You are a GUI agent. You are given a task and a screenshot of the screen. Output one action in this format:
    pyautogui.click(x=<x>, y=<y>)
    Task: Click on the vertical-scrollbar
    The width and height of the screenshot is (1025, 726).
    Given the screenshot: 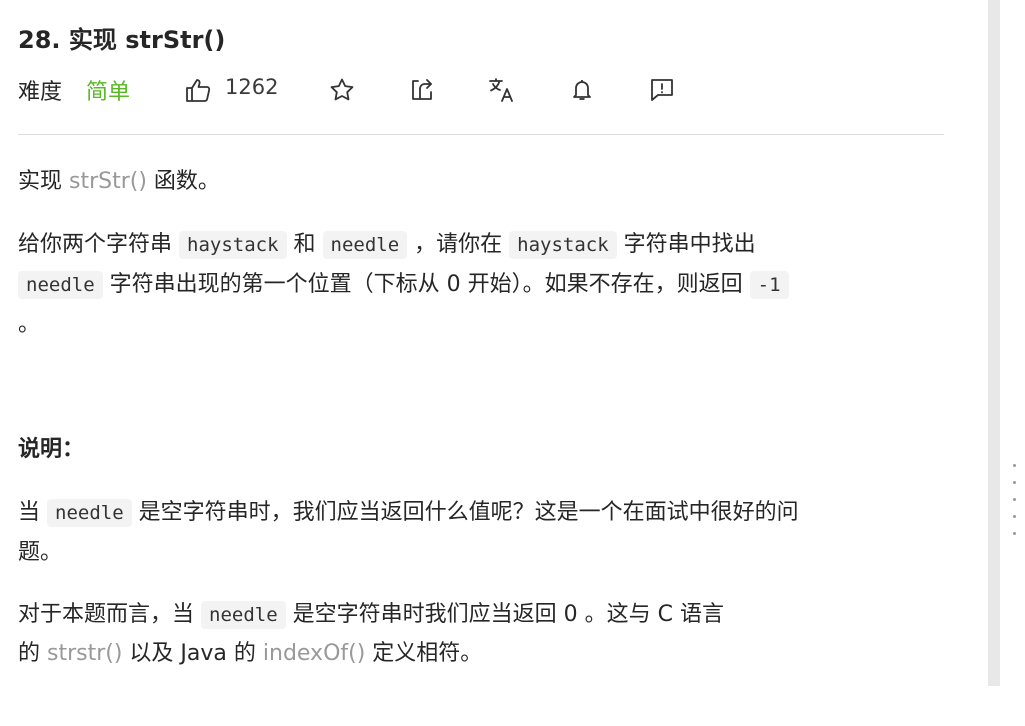 What is the action you would take?
    pyautogui.click(x=994, y=343)
    